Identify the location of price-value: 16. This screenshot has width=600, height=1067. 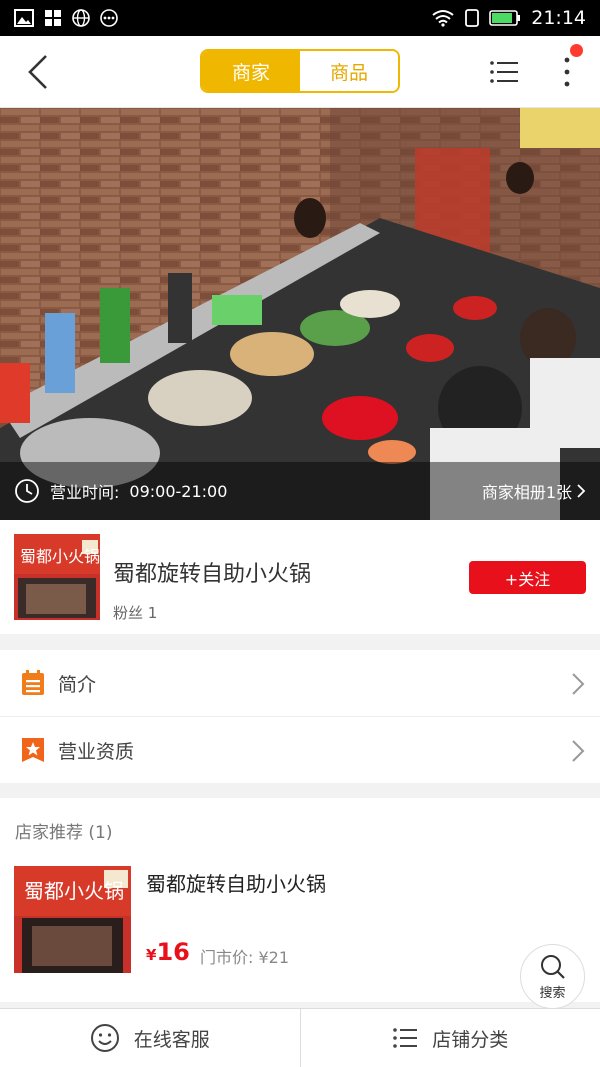
(173, 952).